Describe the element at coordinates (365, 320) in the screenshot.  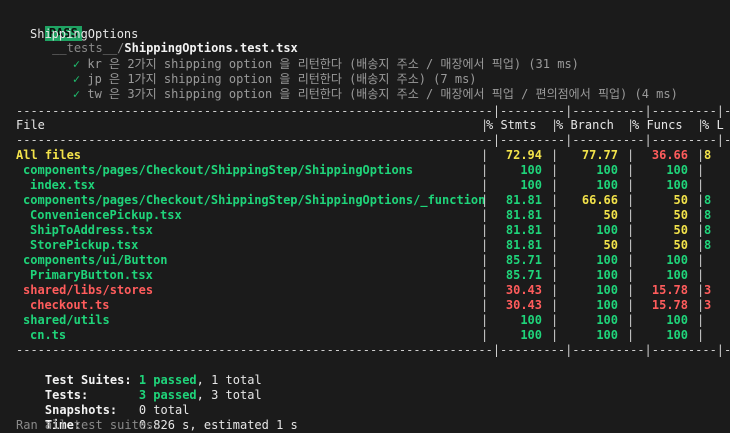
I see `table-row: shared/utils 100 100 100 | | | |` at that location.